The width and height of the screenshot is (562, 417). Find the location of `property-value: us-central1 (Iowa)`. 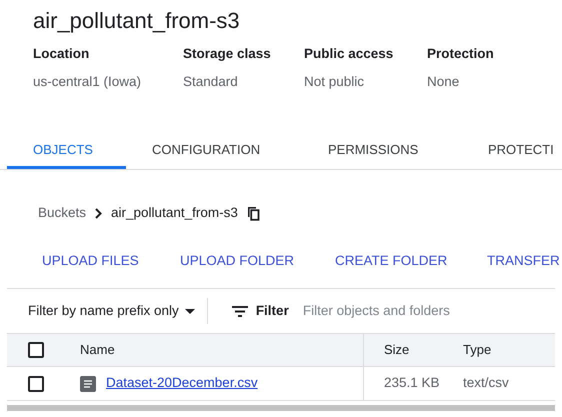

property-value: us-central1 (Iowa) is located at coordinates (87, 82).